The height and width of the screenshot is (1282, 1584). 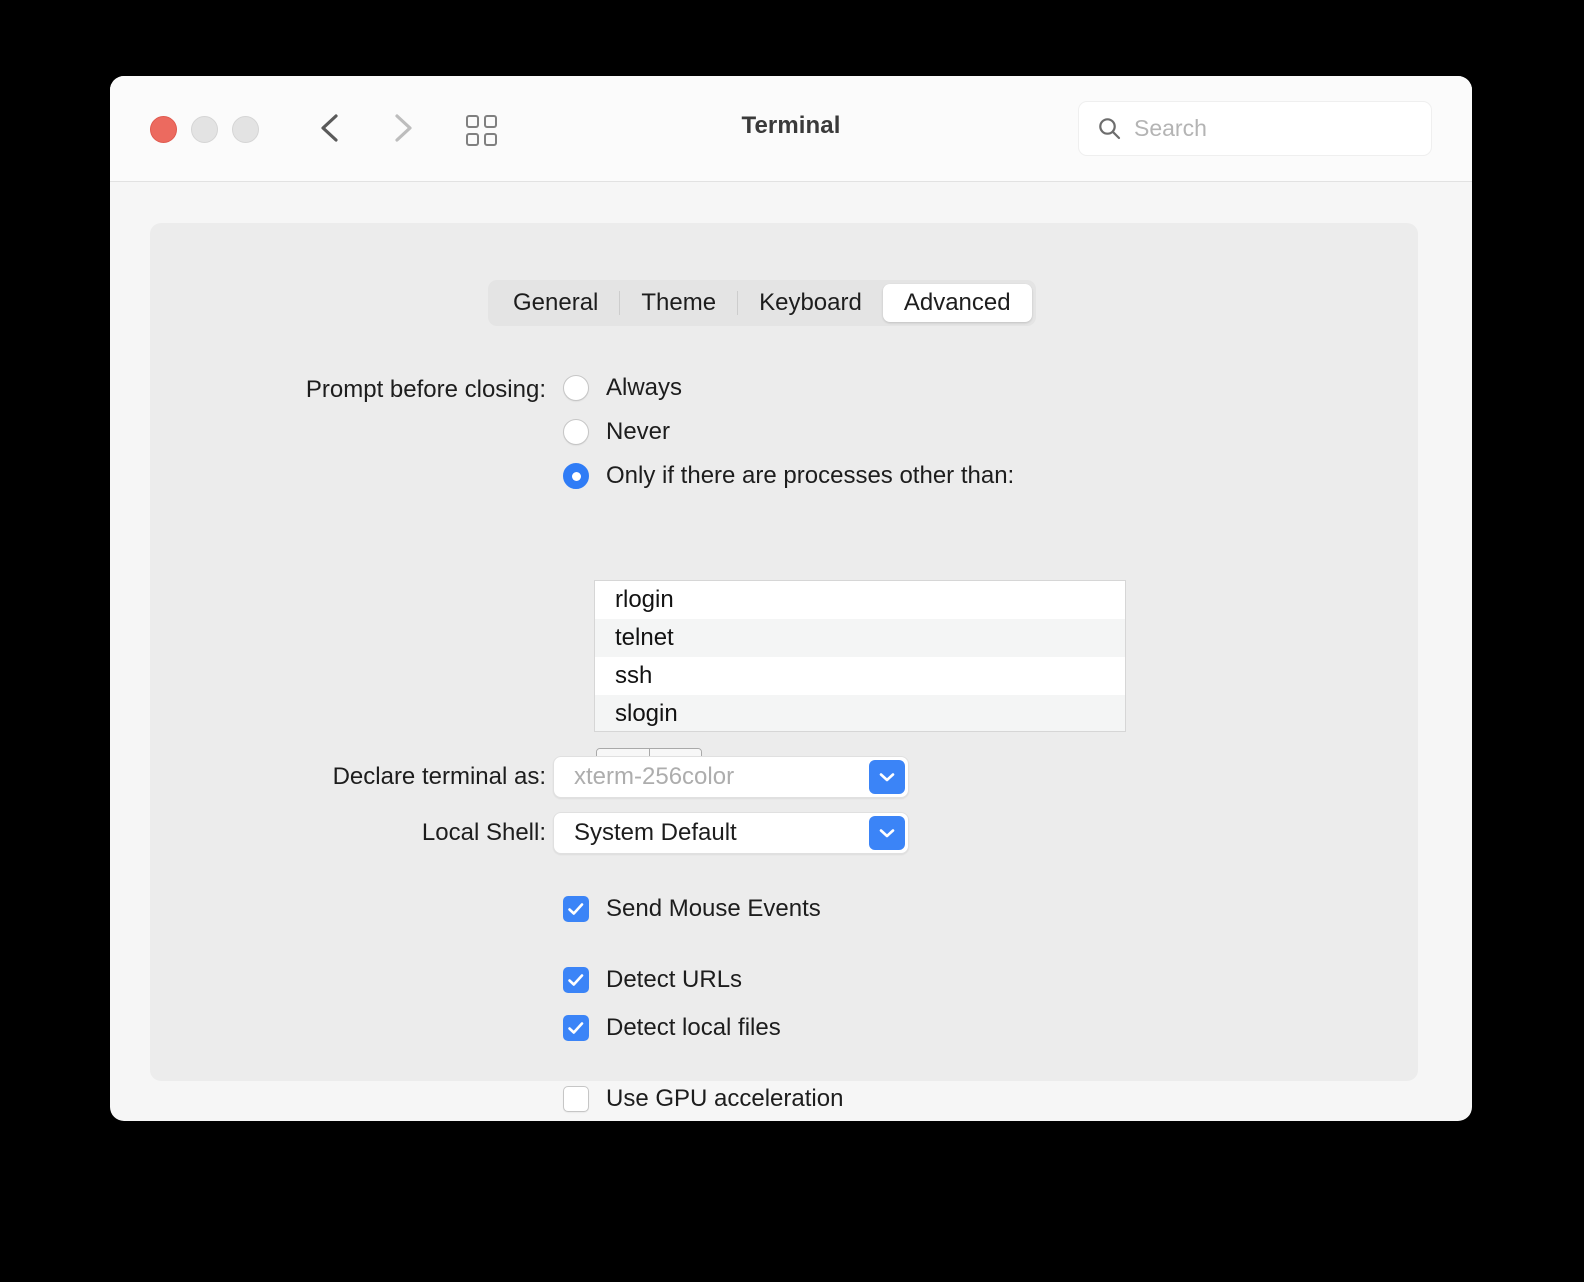 What do you see at coordinates (725, 1098) in the screenshot?
I see `checkbox-label: Use GPU acceleration` at bounding box center [725, 1098].